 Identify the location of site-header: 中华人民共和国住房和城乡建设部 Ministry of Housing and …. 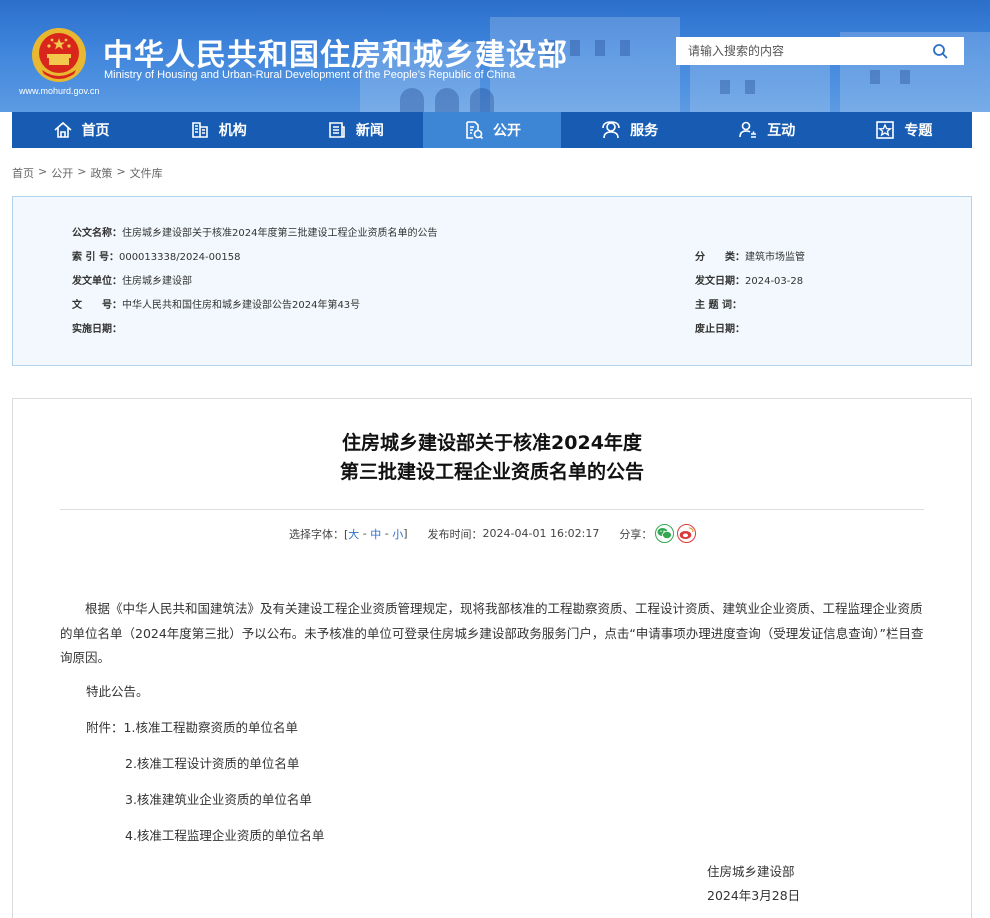
(495, 56).